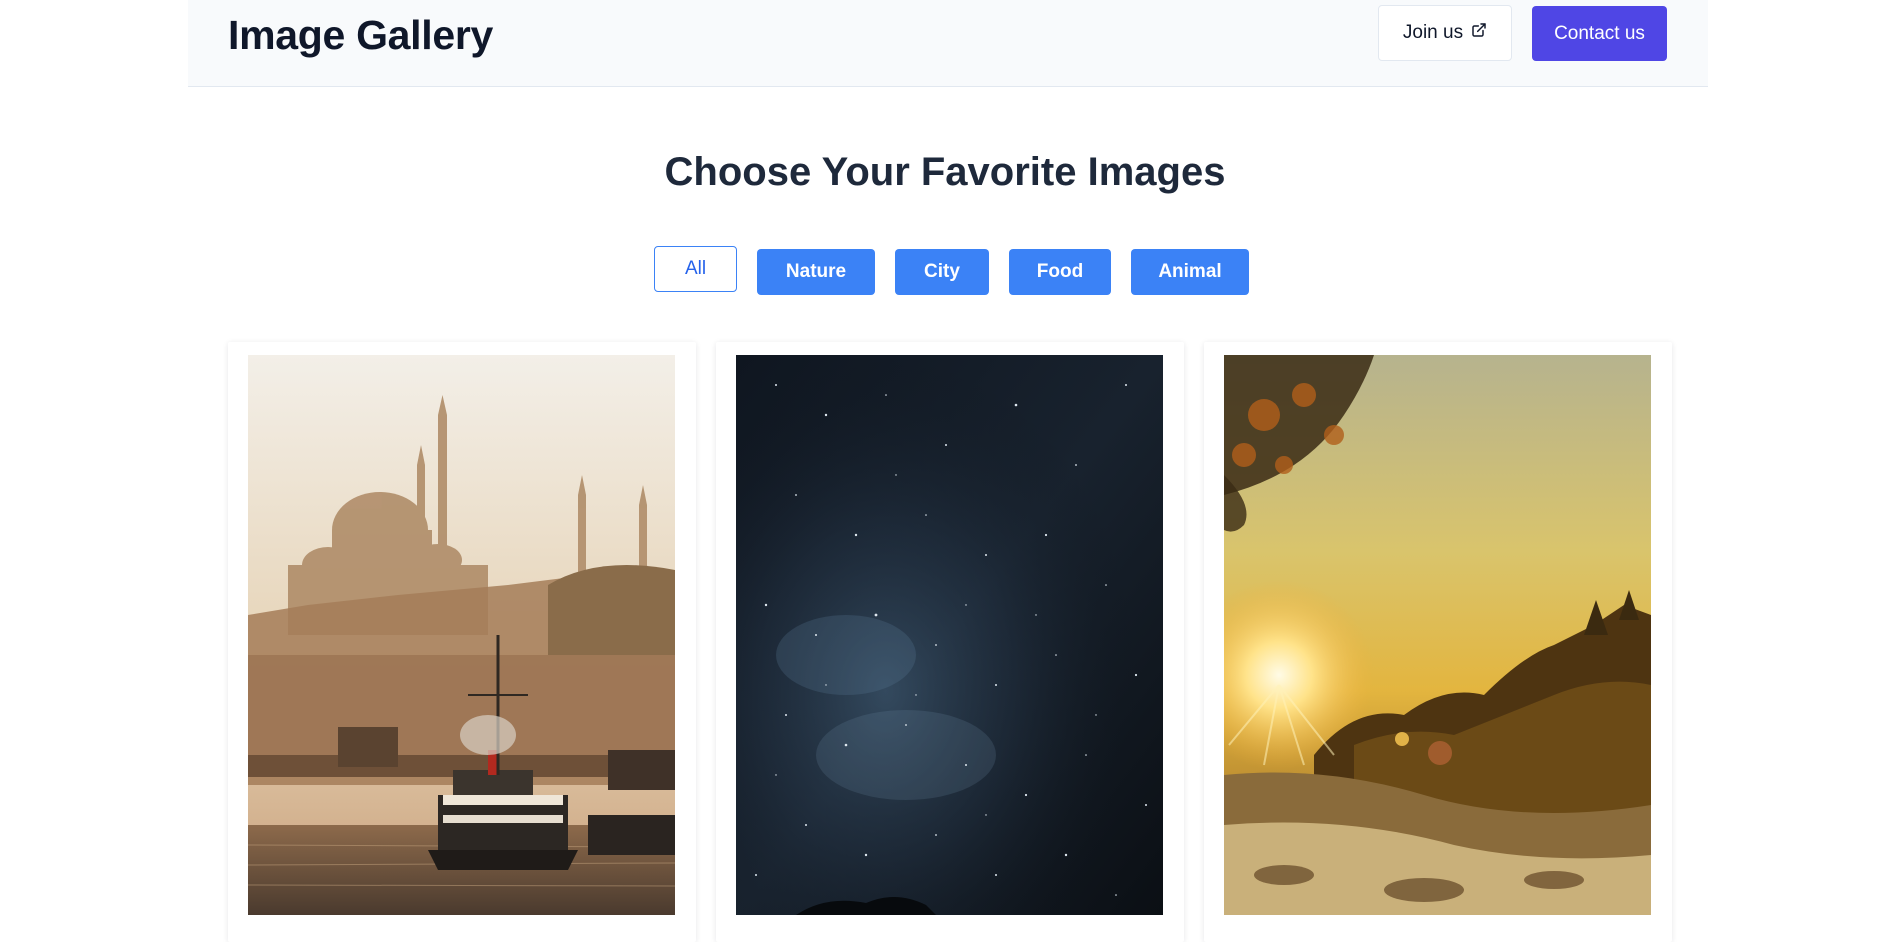  I want to click on join-us-button: Join us, so click(1445, 33).